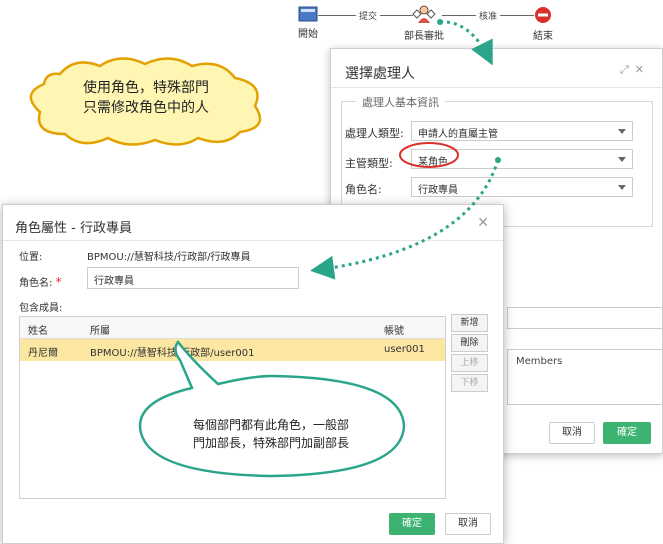 This screenshot has height=544, width=663. What do you see at coordinates (146, 98) in the screenshot?
I see `cloud-callout-text: 使用角色，特殊部門 只需修改角色中的人` at bounding box center [146, 98].